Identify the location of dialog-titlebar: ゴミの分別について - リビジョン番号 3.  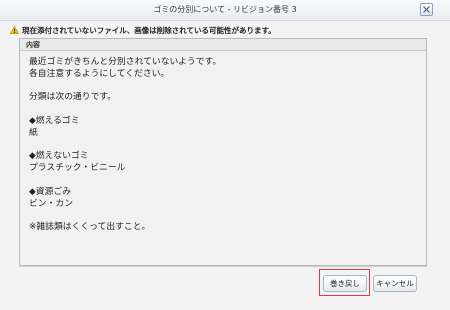
(225, 10).